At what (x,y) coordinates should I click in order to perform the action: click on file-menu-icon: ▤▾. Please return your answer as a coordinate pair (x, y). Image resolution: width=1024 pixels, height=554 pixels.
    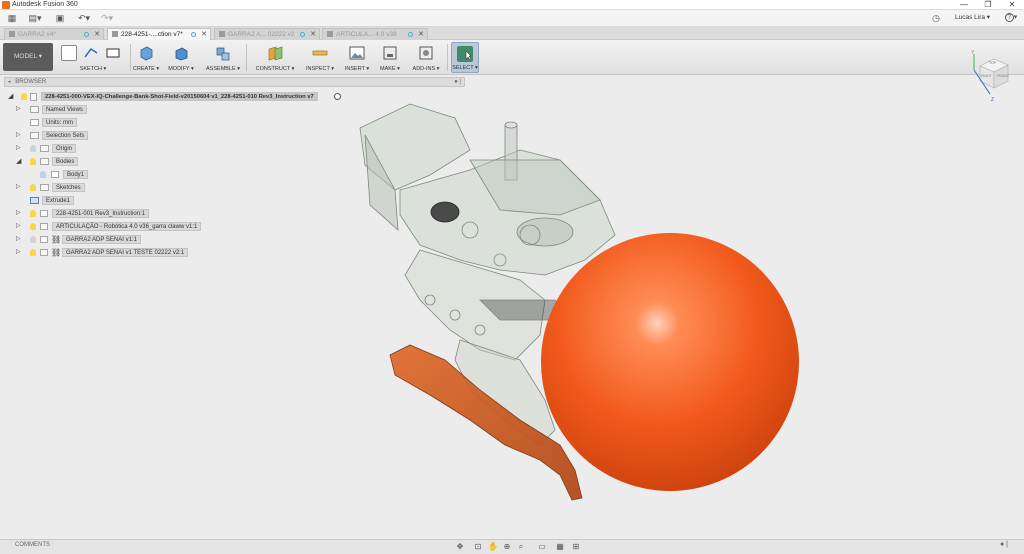
    Looking at the image, I should click on (35, 18).